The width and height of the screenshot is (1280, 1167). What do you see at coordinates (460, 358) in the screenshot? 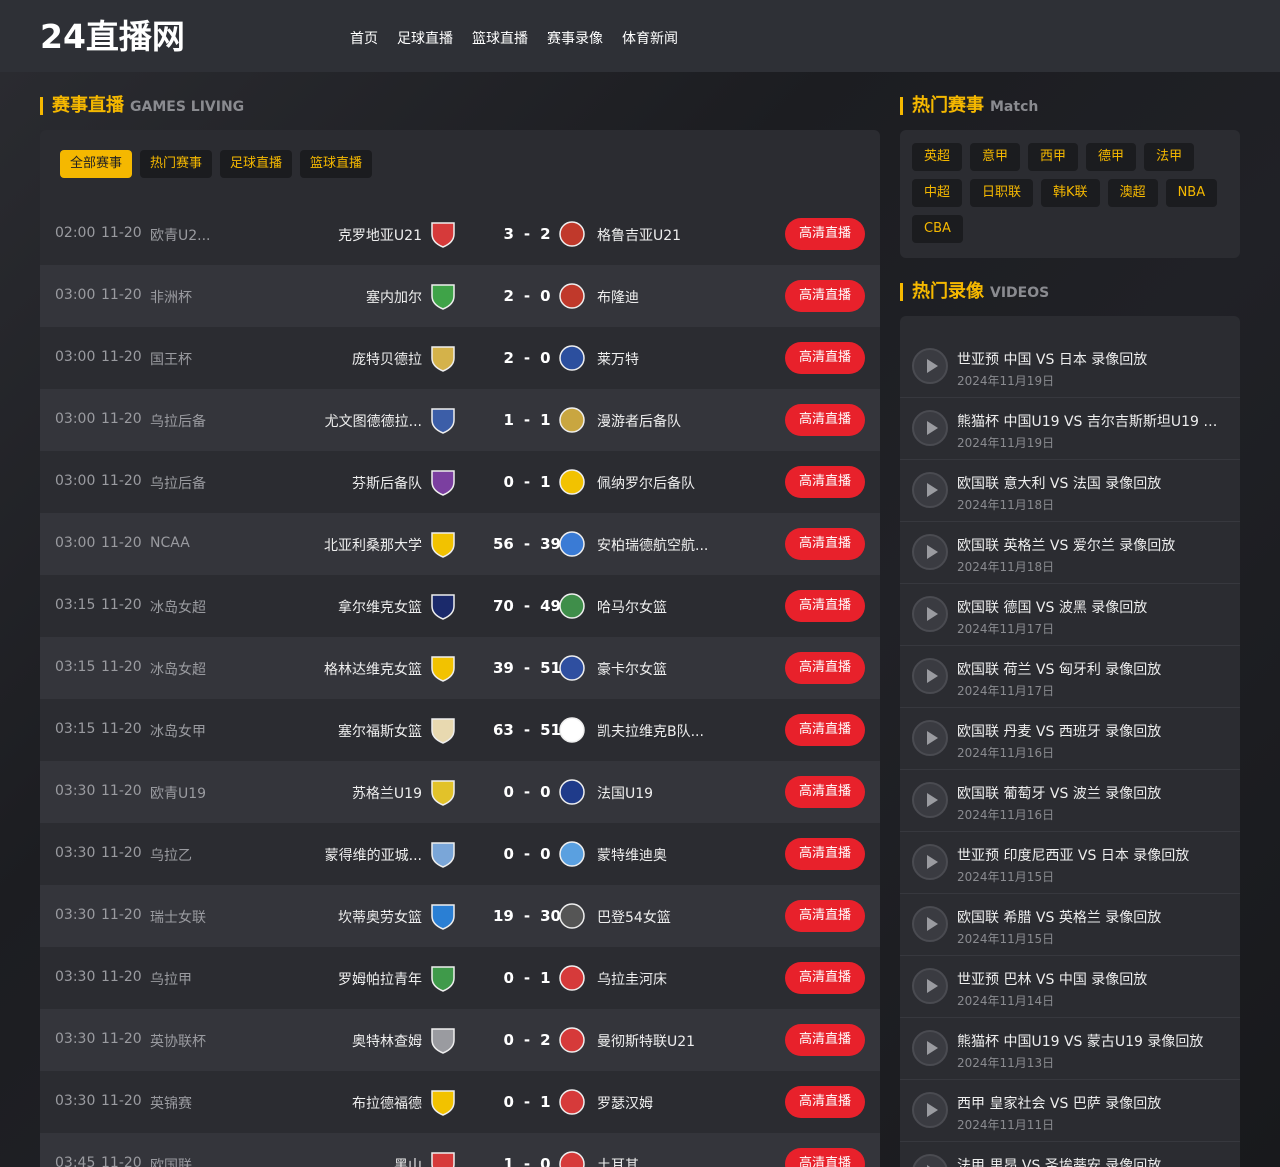
I see `match-row: 03:00 11-20 国王杯 庞特贝德拉 2-0 莱万特 高清直播` at bounding box center [460, 358].